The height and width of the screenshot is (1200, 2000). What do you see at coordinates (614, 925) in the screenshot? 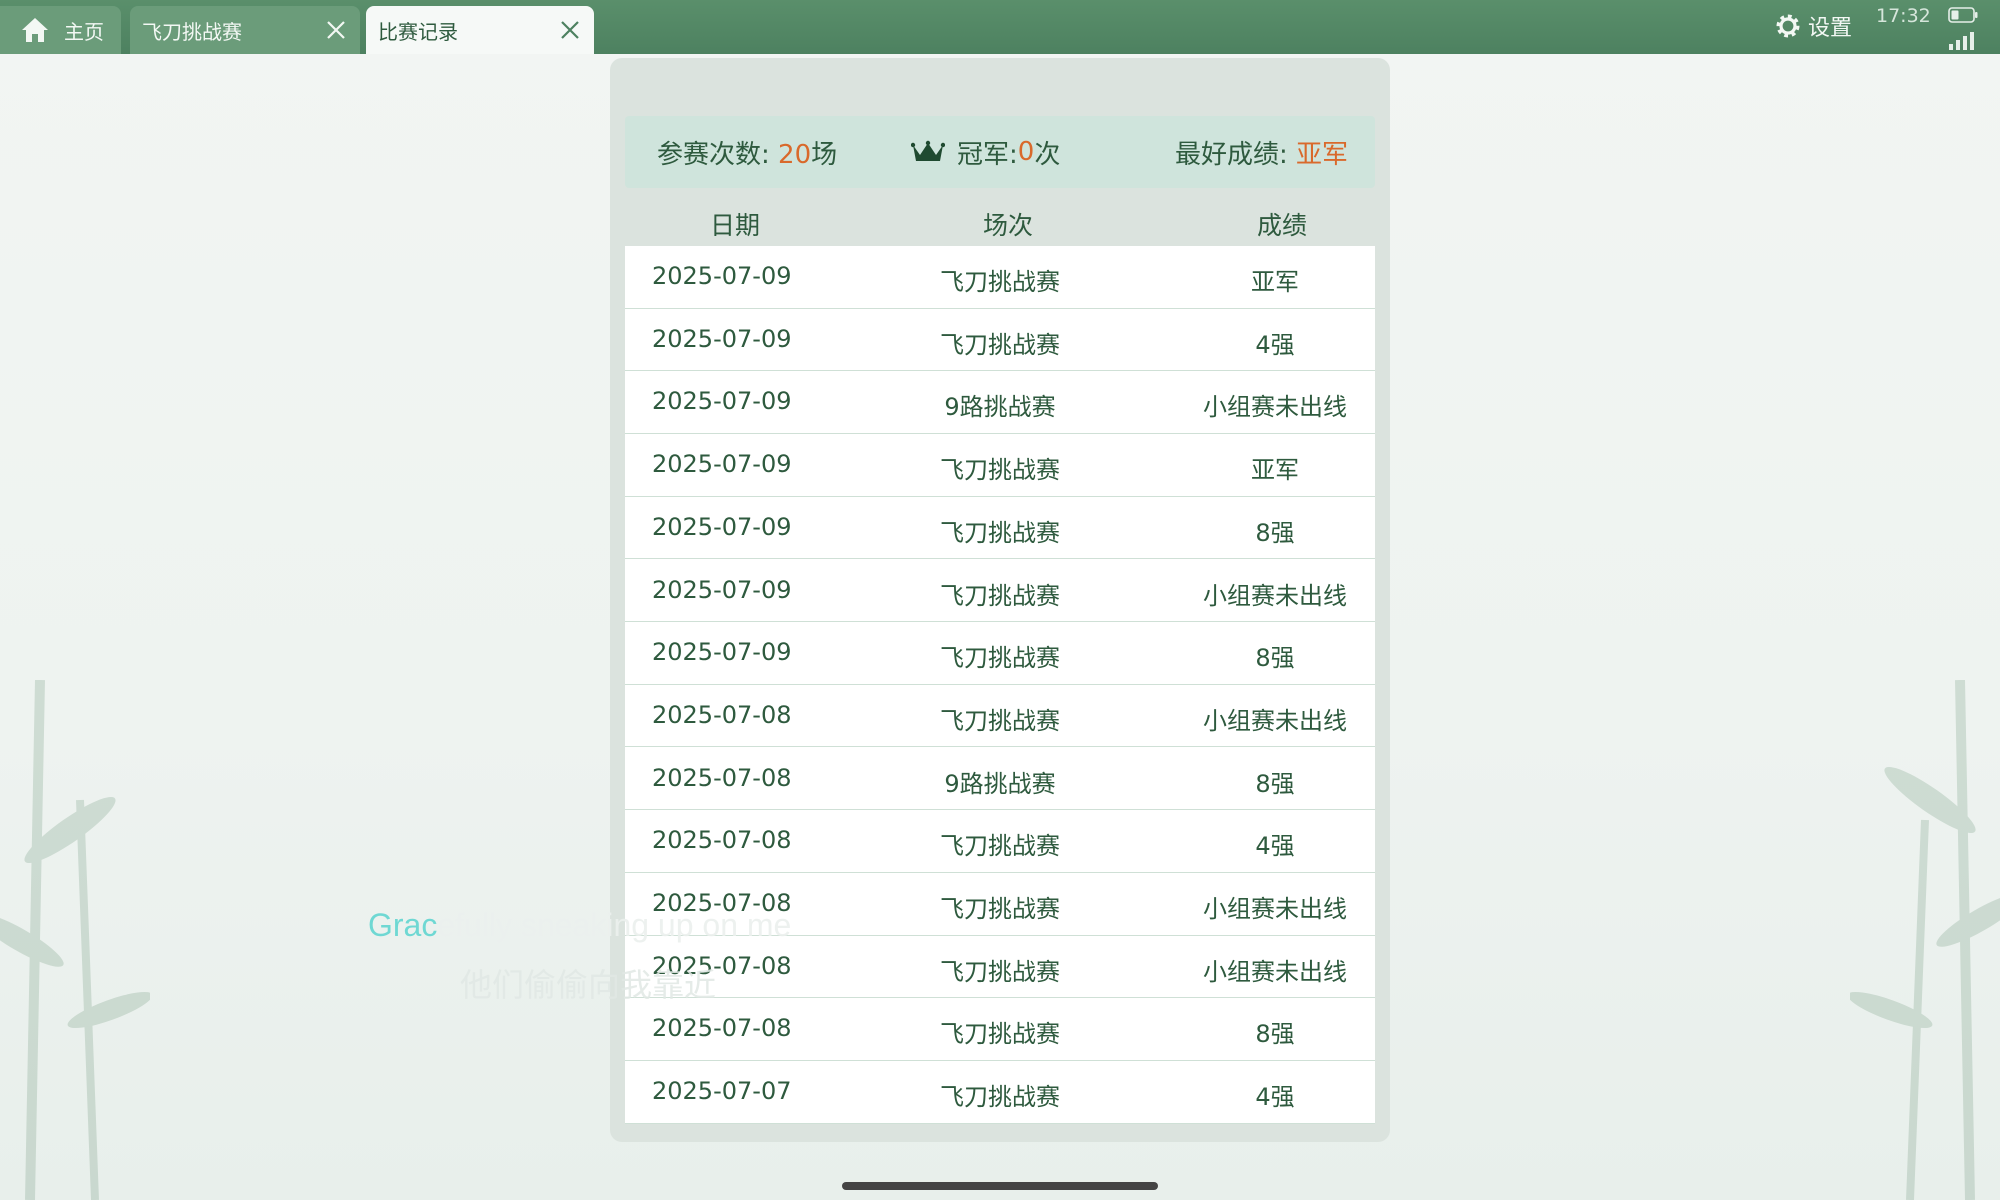
I see `lyric-rest: efully sneaking up on me` at bounding box center [614, 925].